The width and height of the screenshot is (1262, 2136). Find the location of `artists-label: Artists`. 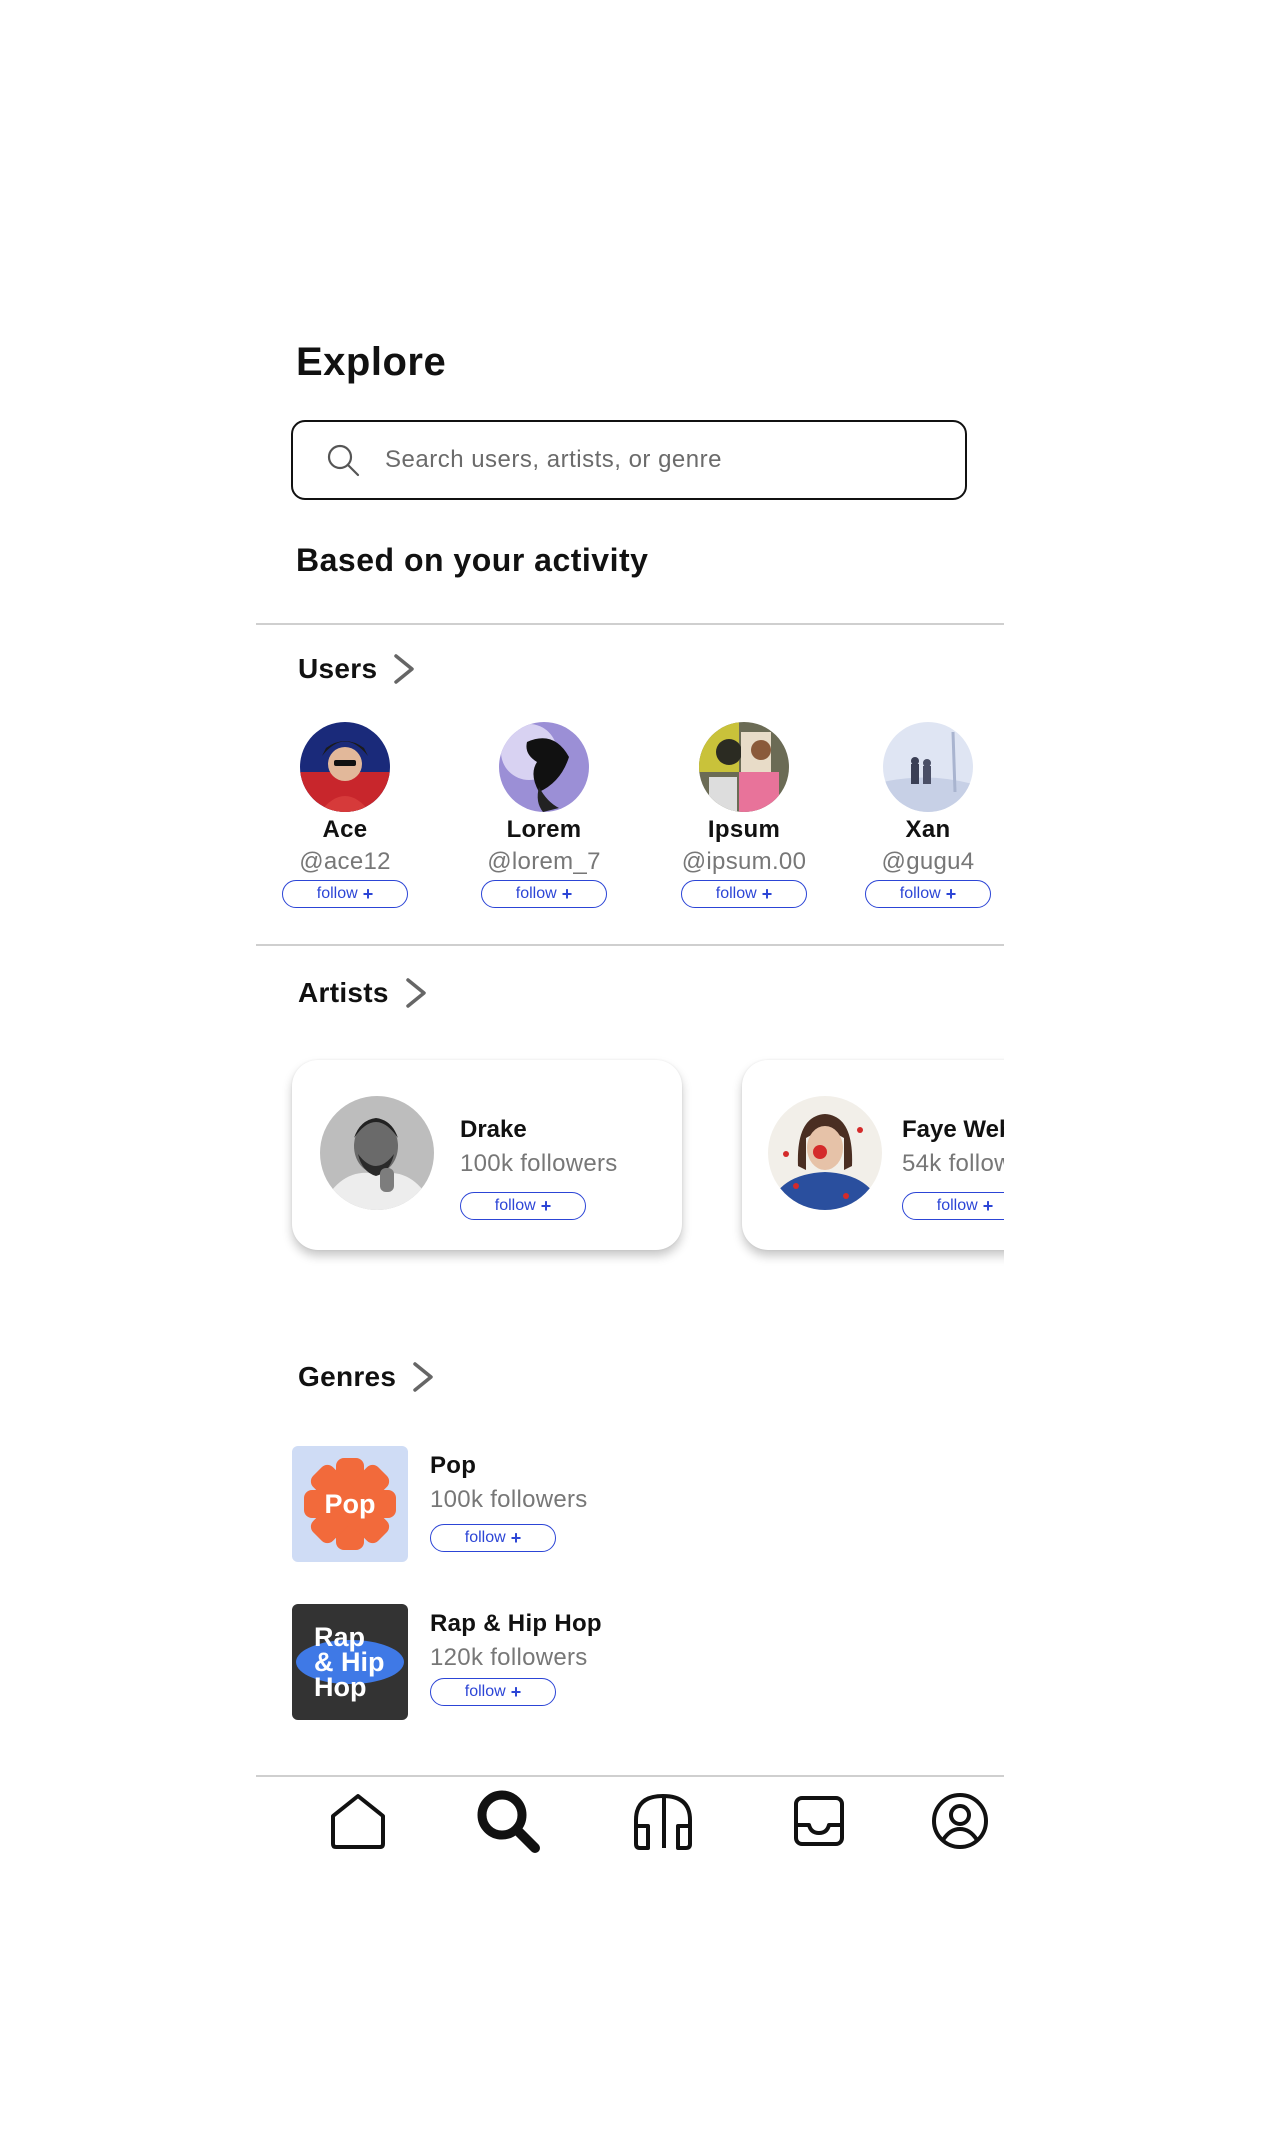

artists-label: Artists is located at coordinates (343, 992).